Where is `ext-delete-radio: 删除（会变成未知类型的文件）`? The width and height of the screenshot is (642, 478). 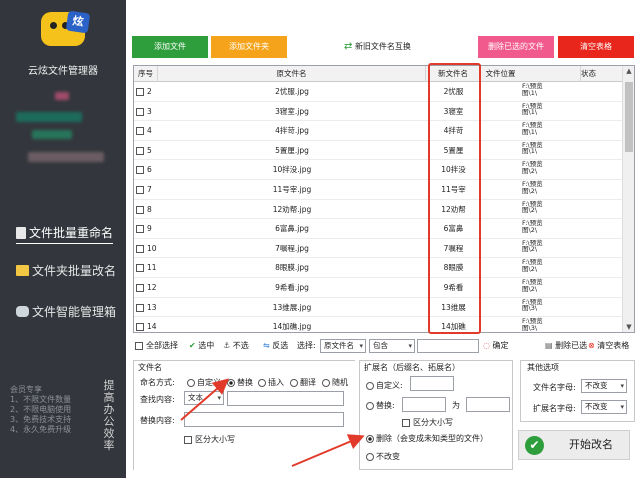
ext-delete-radio: 删除（会变成未知类型的文件） is located at coordinates (427, 438).